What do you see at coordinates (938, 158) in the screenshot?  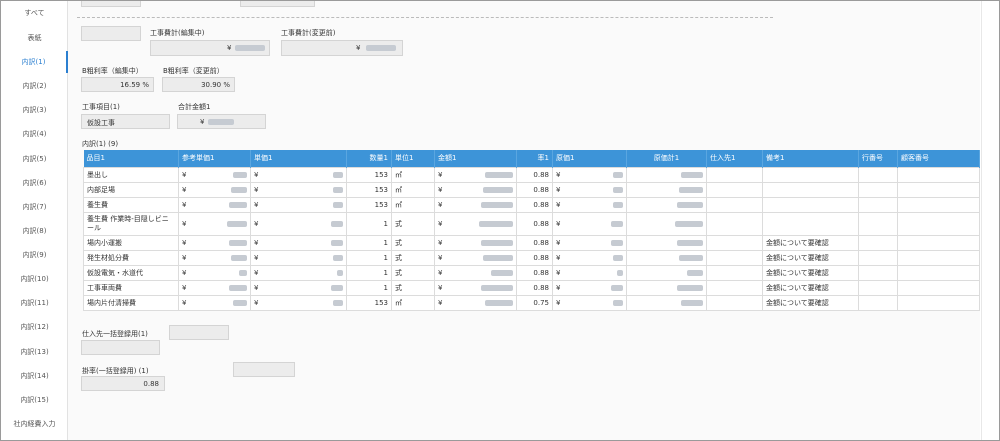 I see `col-header-customer-no: 顧客番号` at bounding box center [938, 158].